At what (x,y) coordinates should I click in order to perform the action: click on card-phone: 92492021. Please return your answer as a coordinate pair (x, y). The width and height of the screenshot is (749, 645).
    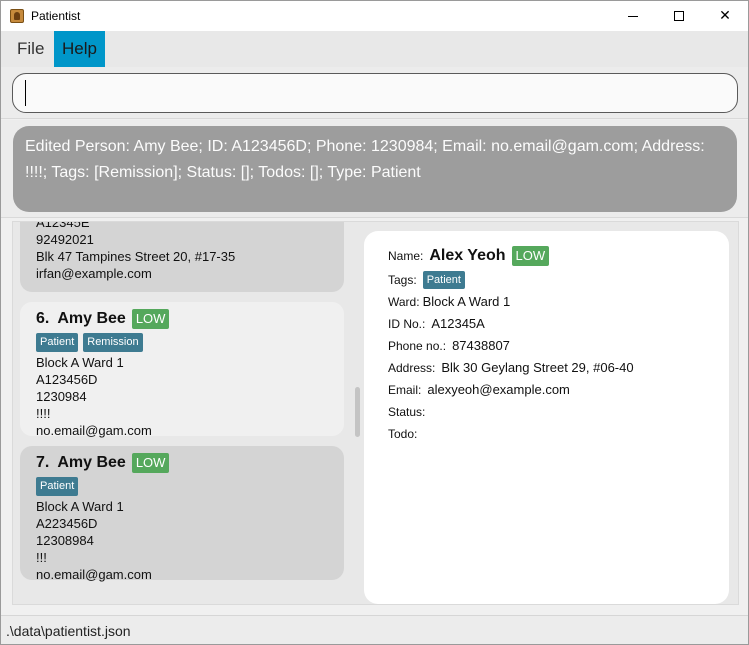
    Looking at the image, I should click on (65, 239).